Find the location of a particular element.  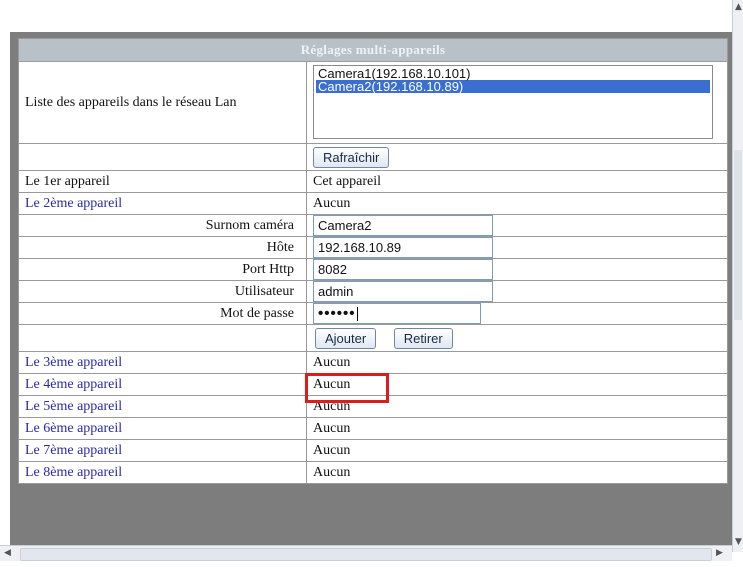

alias-input: Camera2 is located at coordinates (403, 225).